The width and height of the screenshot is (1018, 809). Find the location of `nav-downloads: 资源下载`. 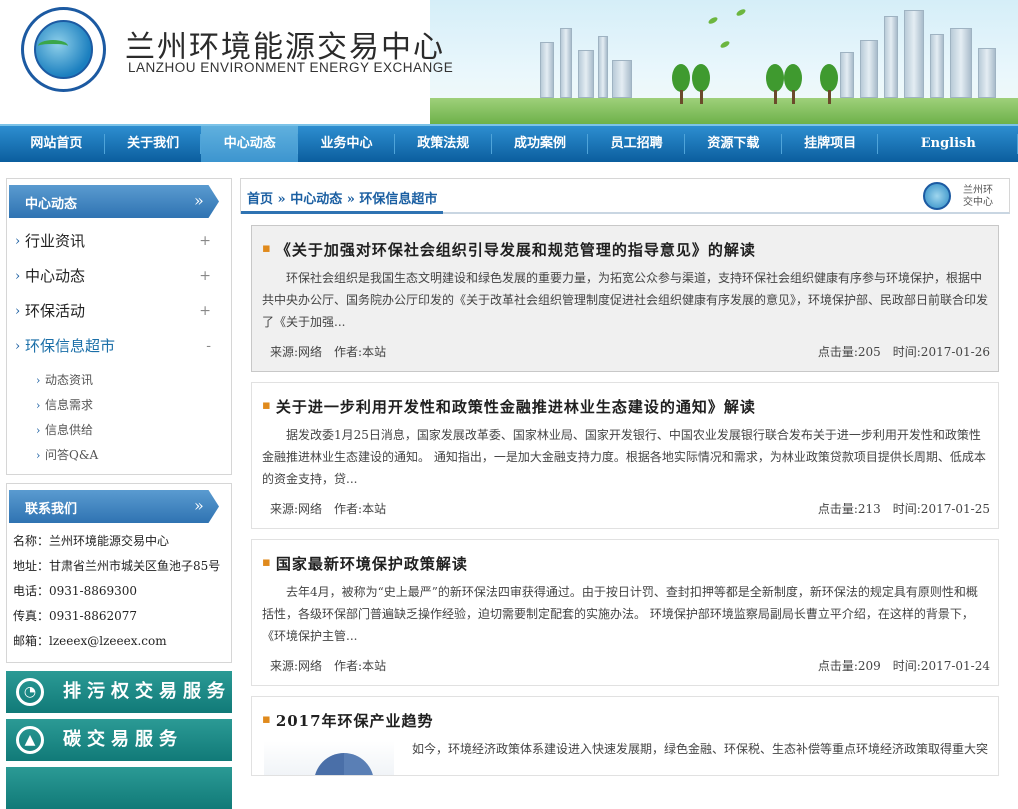

nav-downloads: 资源下载 is located at coordinates (733, 144).